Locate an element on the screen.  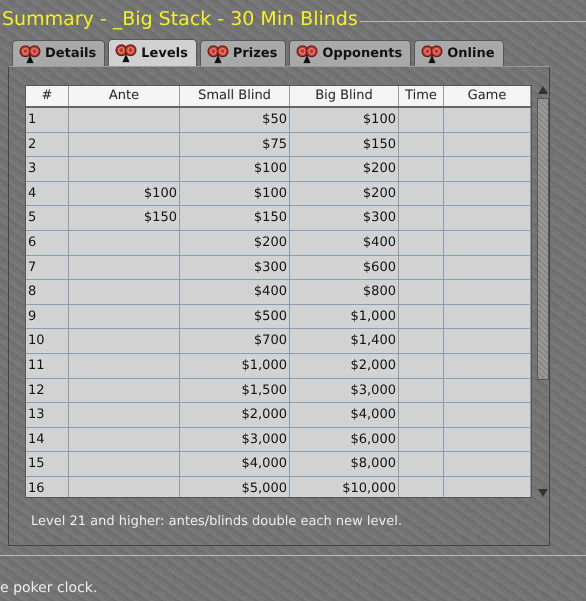
table-cell: 4 is located at coordinates (32, 193).